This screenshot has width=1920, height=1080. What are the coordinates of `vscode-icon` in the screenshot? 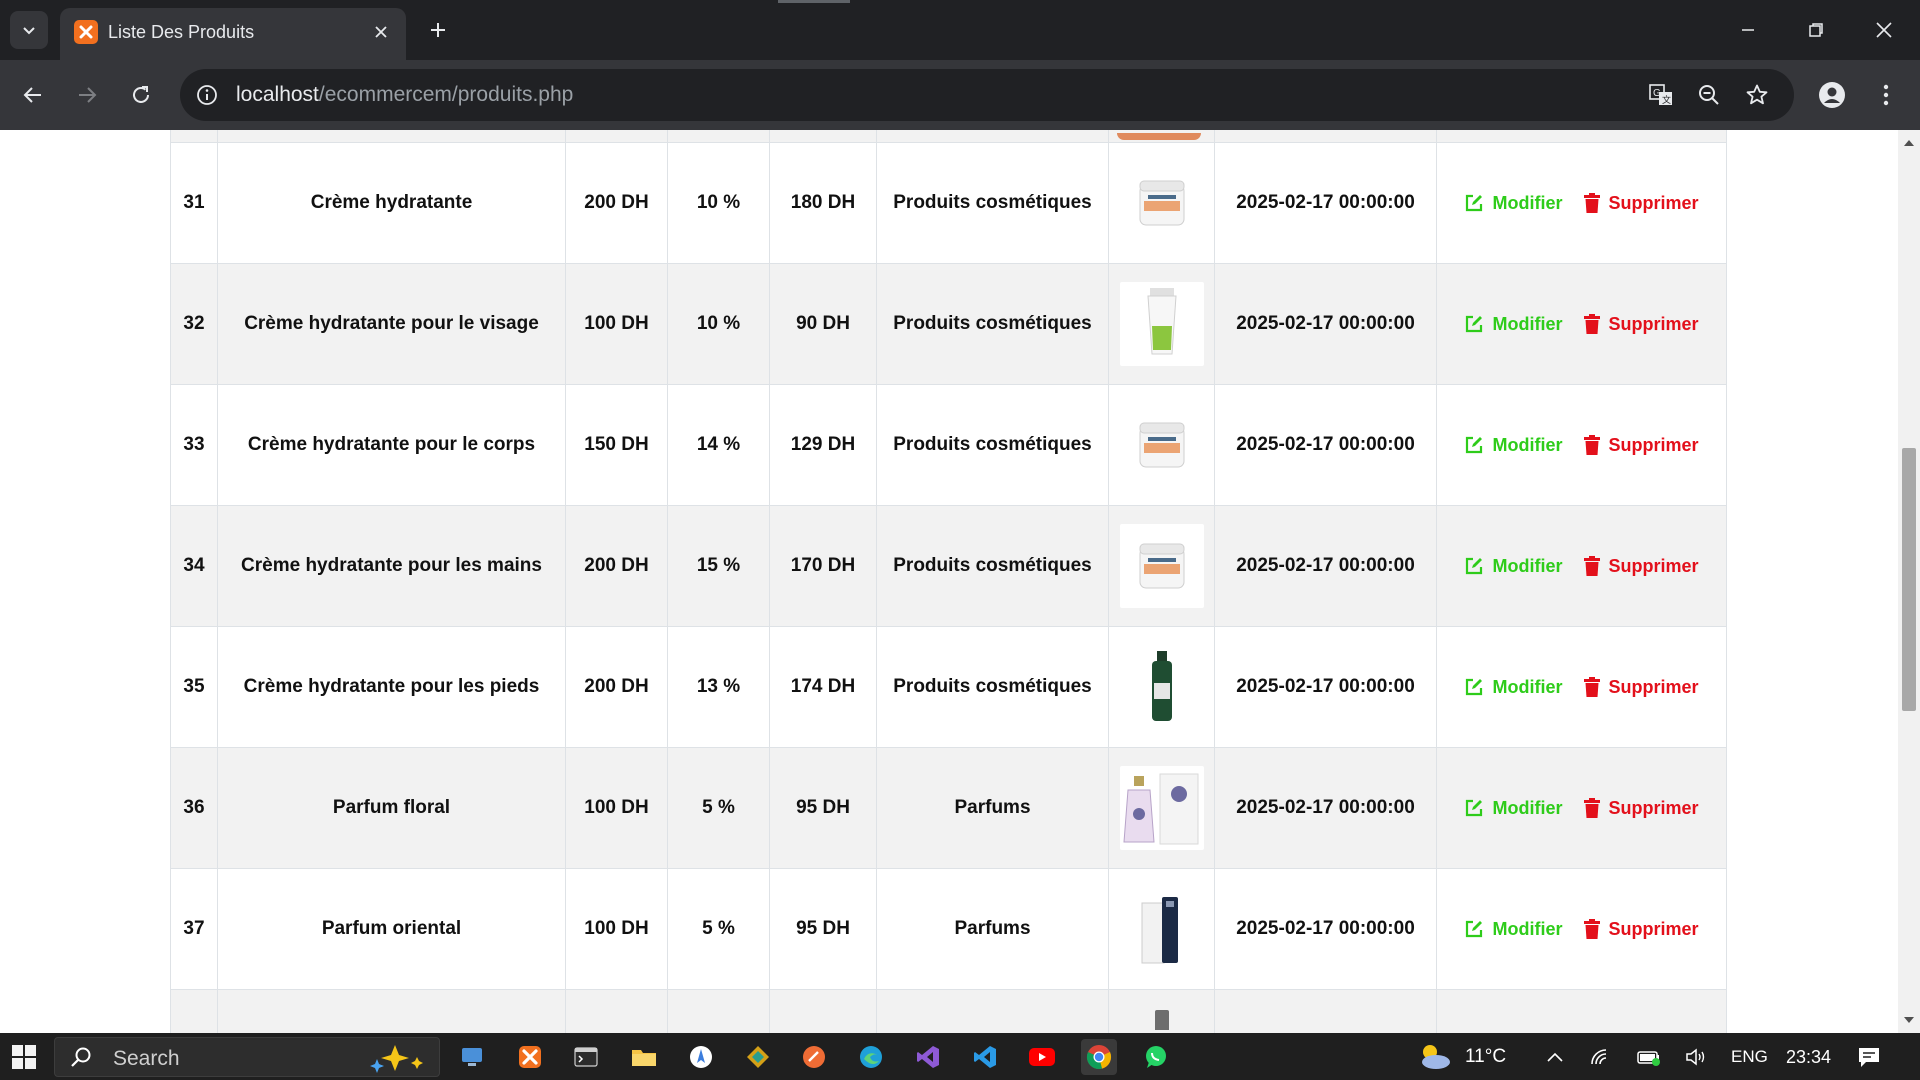 It's located at (985, 1057).